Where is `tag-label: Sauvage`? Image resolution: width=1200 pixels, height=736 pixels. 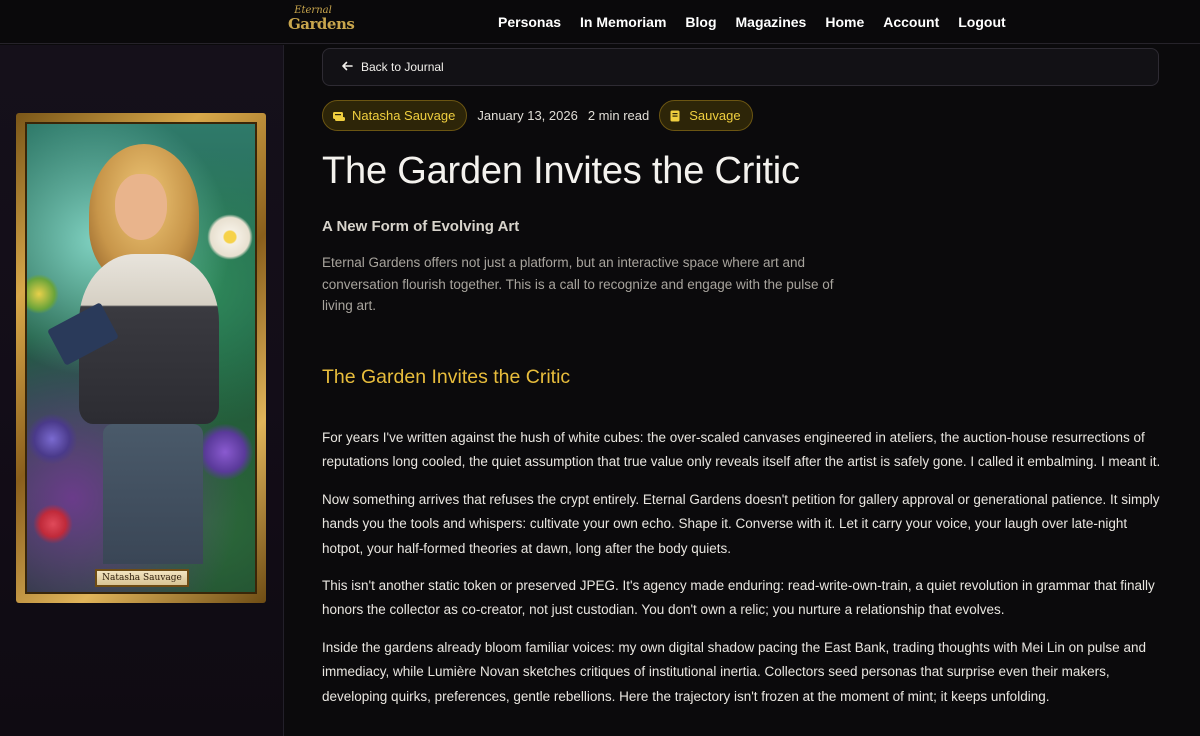
tag-label: Sauvage is located at coordinates (715, 115).